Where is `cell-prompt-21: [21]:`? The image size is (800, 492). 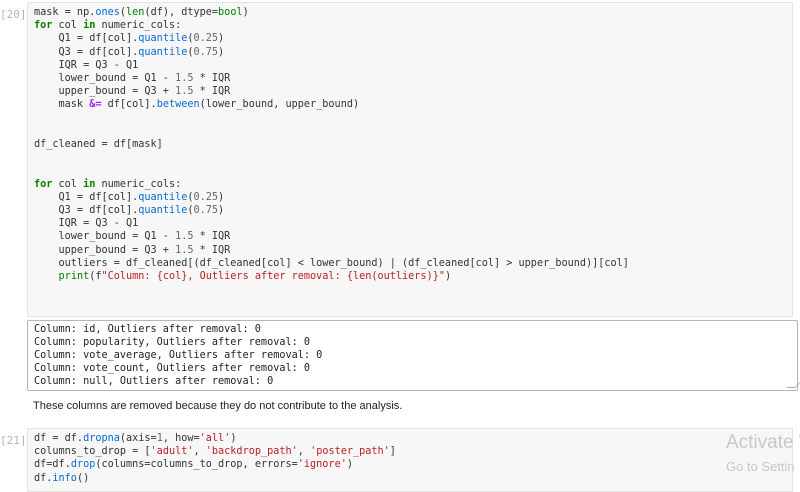 cell-prompt-21: [21]: is located at coordinates (17, 440).